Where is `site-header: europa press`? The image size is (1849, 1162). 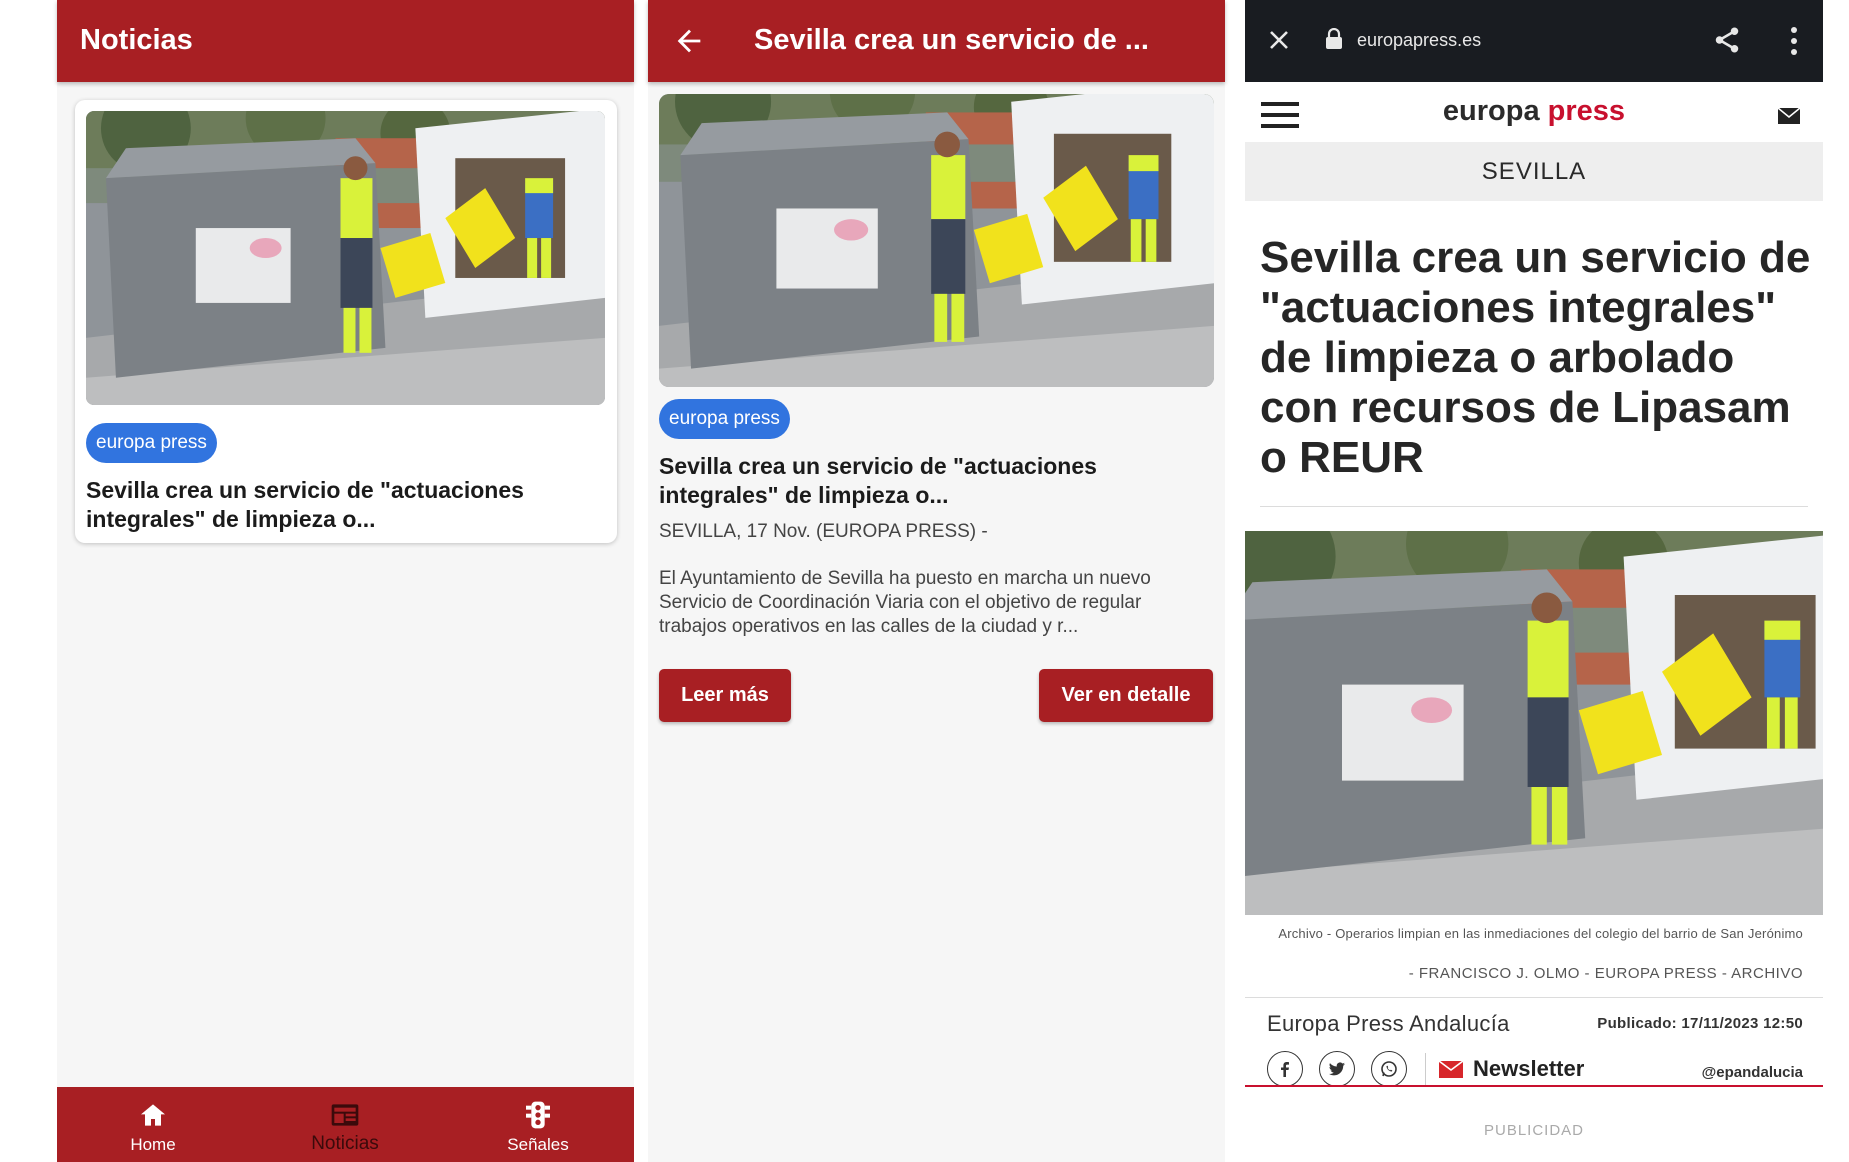 site-header: europa press is located at coordinates (1534, 112).